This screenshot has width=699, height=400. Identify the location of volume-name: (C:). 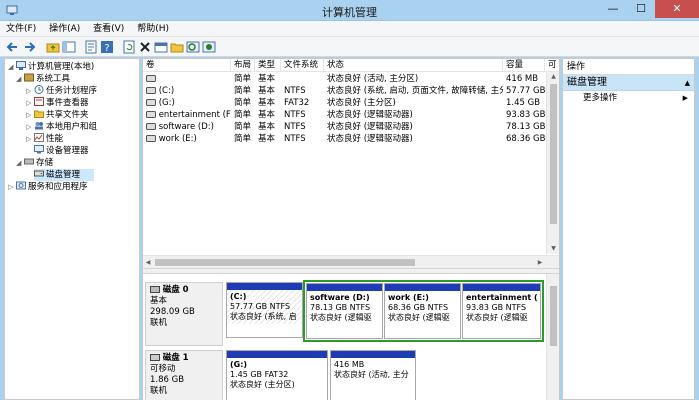
(166, 91).